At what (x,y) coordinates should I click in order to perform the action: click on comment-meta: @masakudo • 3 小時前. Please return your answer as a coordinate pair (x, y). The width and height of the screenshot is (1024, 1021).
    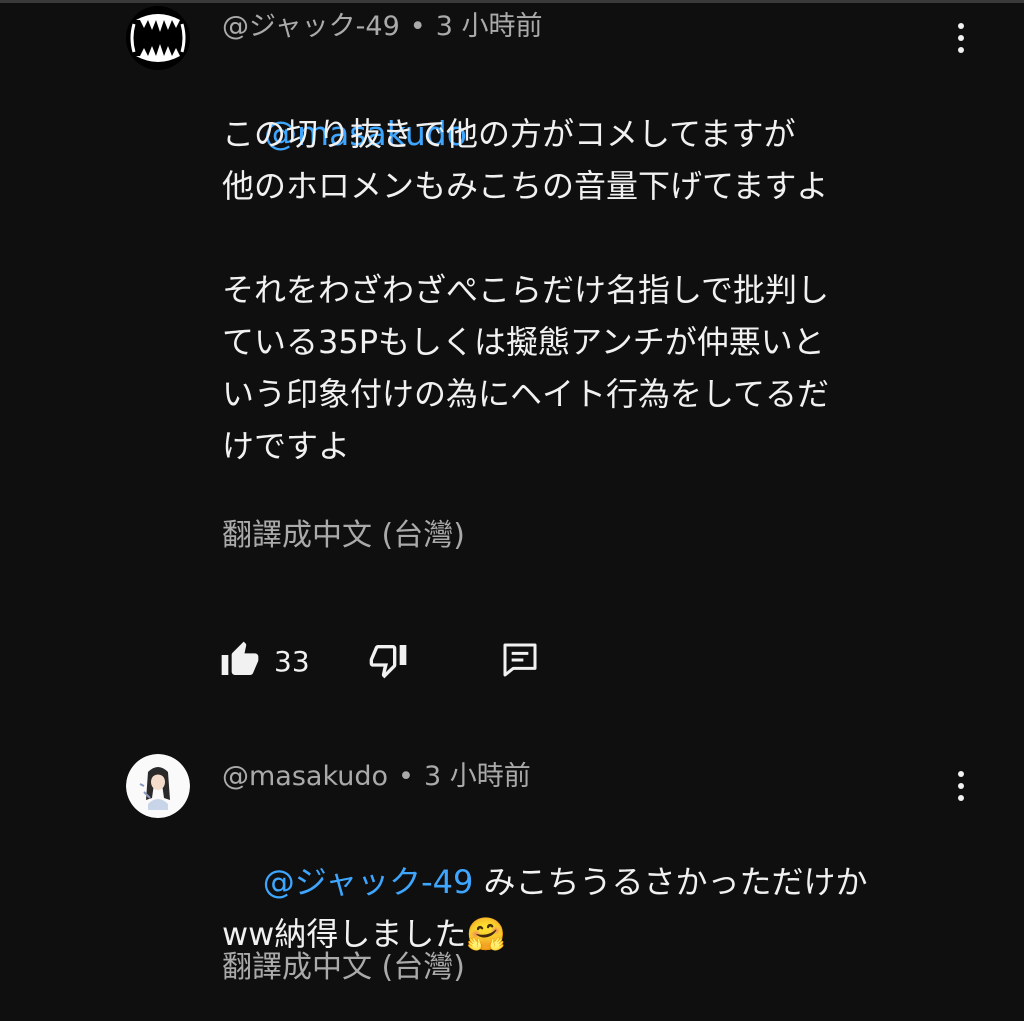
    Looking at the image, I should click on (376, 777).